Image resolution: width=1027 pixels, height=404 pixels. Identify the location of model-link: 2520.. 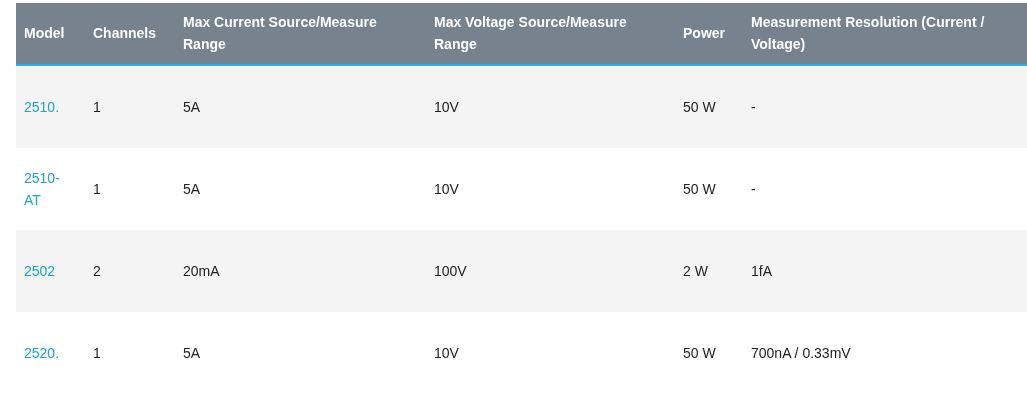
(44, 353).